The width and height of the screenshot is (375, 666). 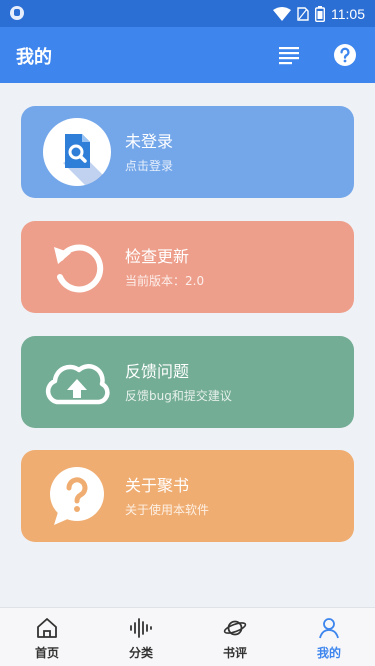 What do you see at coordinates (47, 628) in the screenshot?
I see `home-icon` at bounding box center [47, 628].